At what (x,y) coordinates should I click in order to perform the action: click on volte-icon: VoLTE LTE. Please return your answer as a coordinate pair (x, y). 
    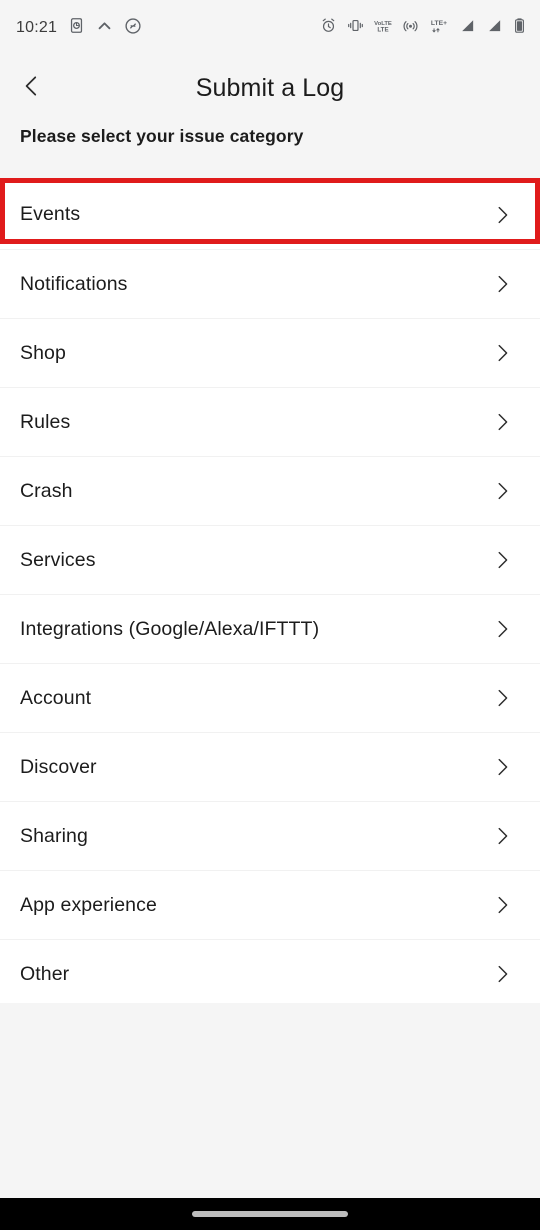
    Looking at the image, I should click on (383, 28).